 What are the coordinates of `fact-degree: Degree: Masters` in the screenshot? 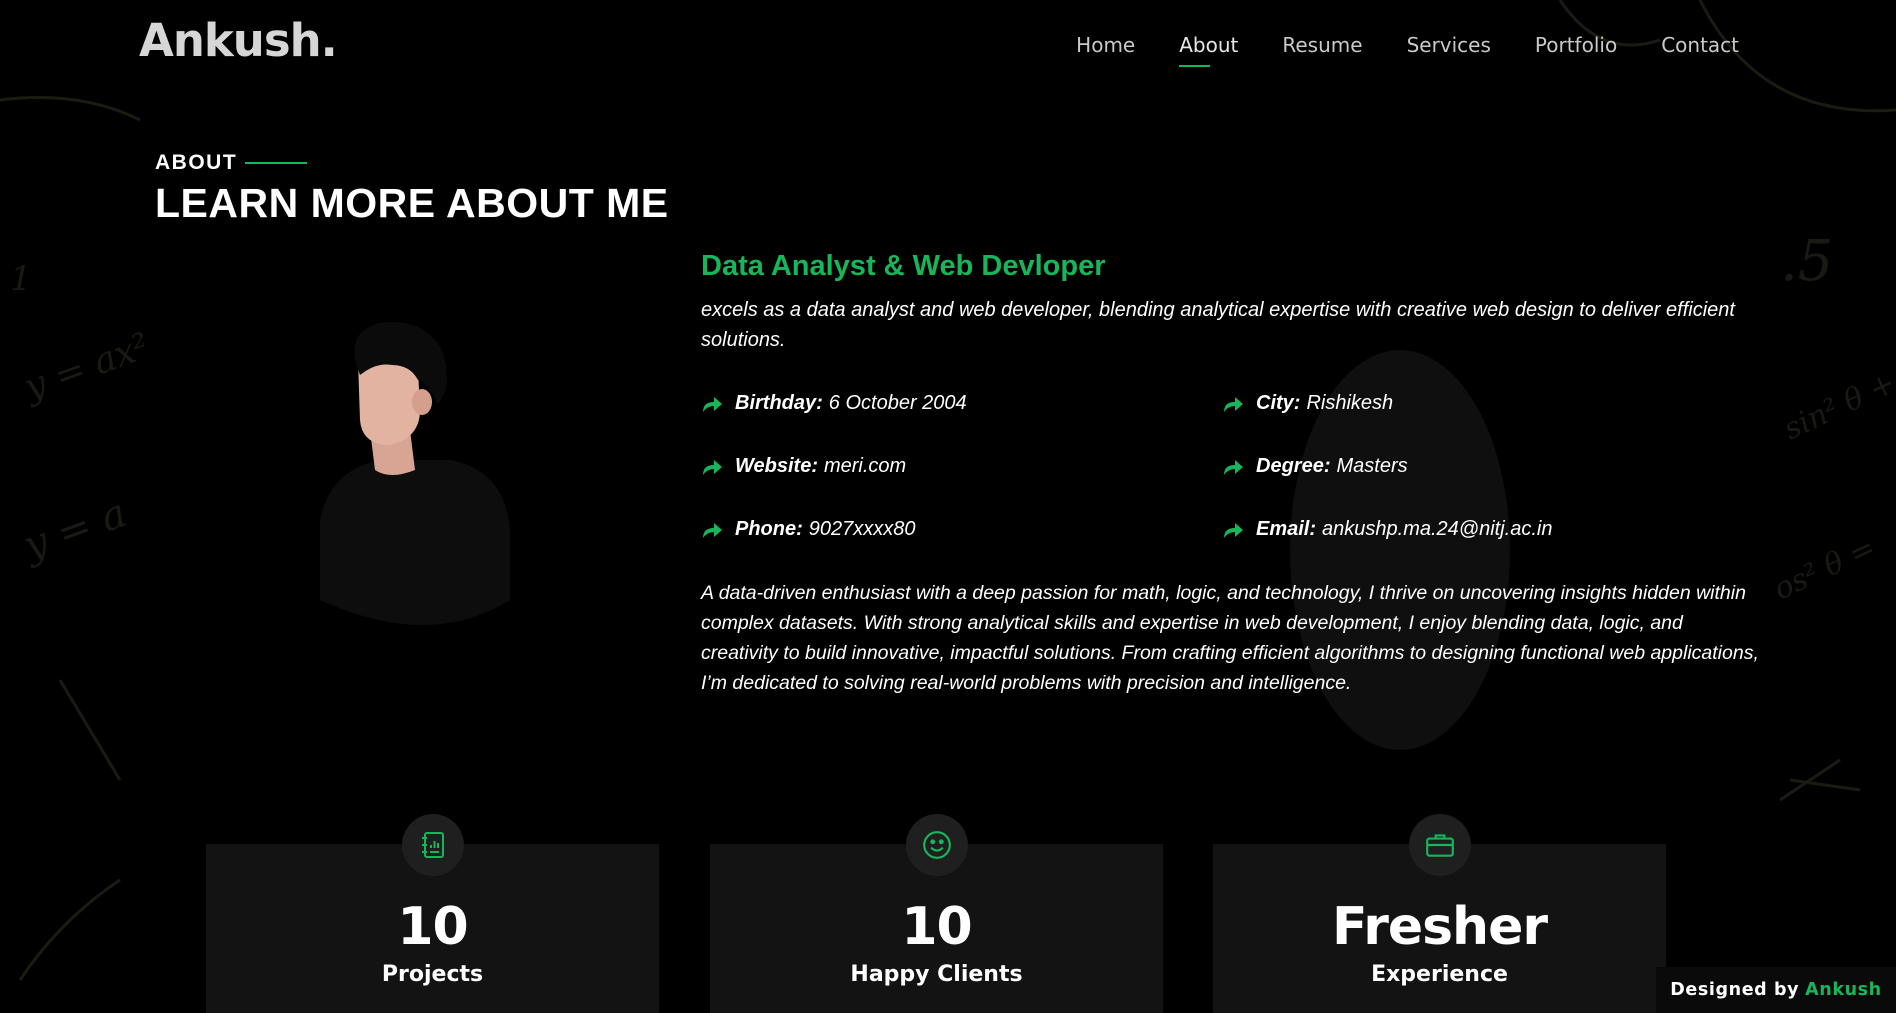 It's located at (1315, 466).